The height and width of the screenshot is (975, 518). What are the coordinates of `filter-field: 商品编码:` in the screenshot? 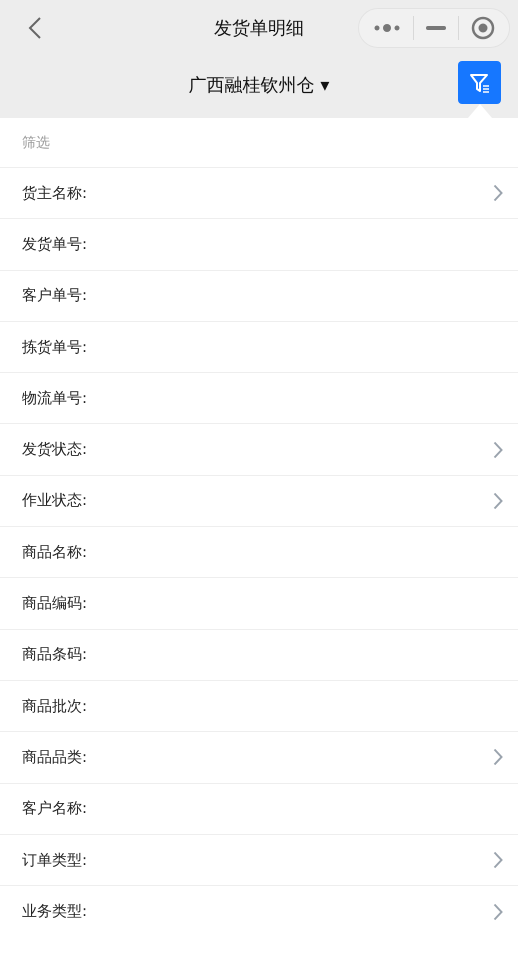 It's located at (259, 604).